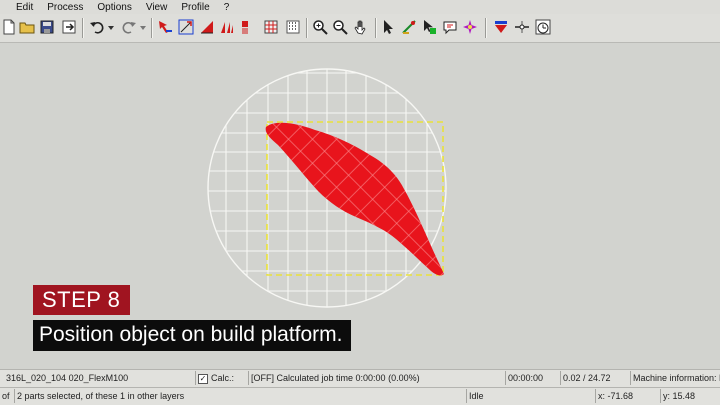 The width and height of the screenshot is (720, 405). Describe the element at coordinates (9, 27) in the screenshot. I see `new-file-icon` at that location.